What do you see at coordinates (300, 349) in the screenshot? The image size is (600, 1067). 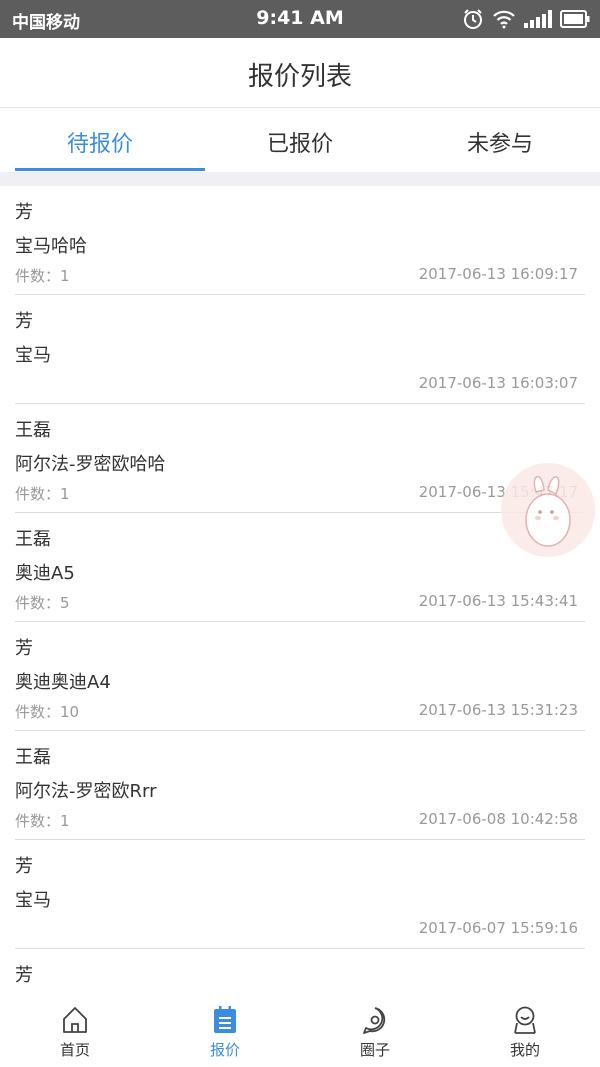 I see `list-item: 芳 宝马 2017-06-13 16:03:07` at bounding box center [300, 349].